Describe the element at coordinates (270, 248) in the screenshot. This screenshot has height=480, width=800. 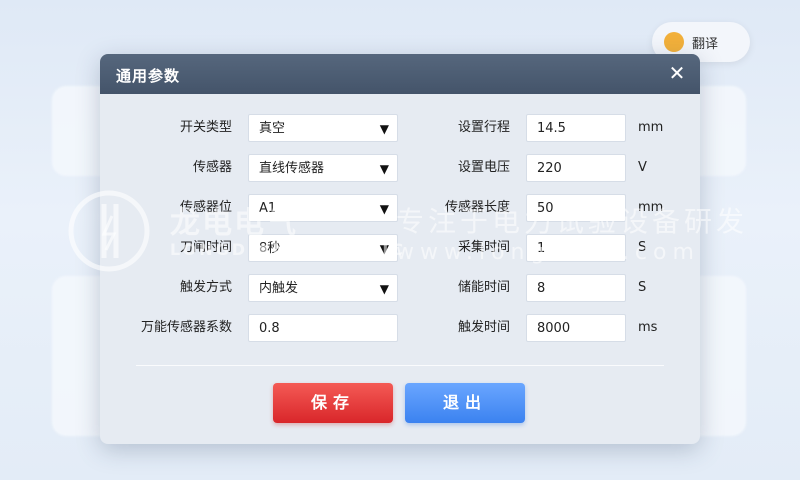
I see `left-field-value: 8秒` at that location.